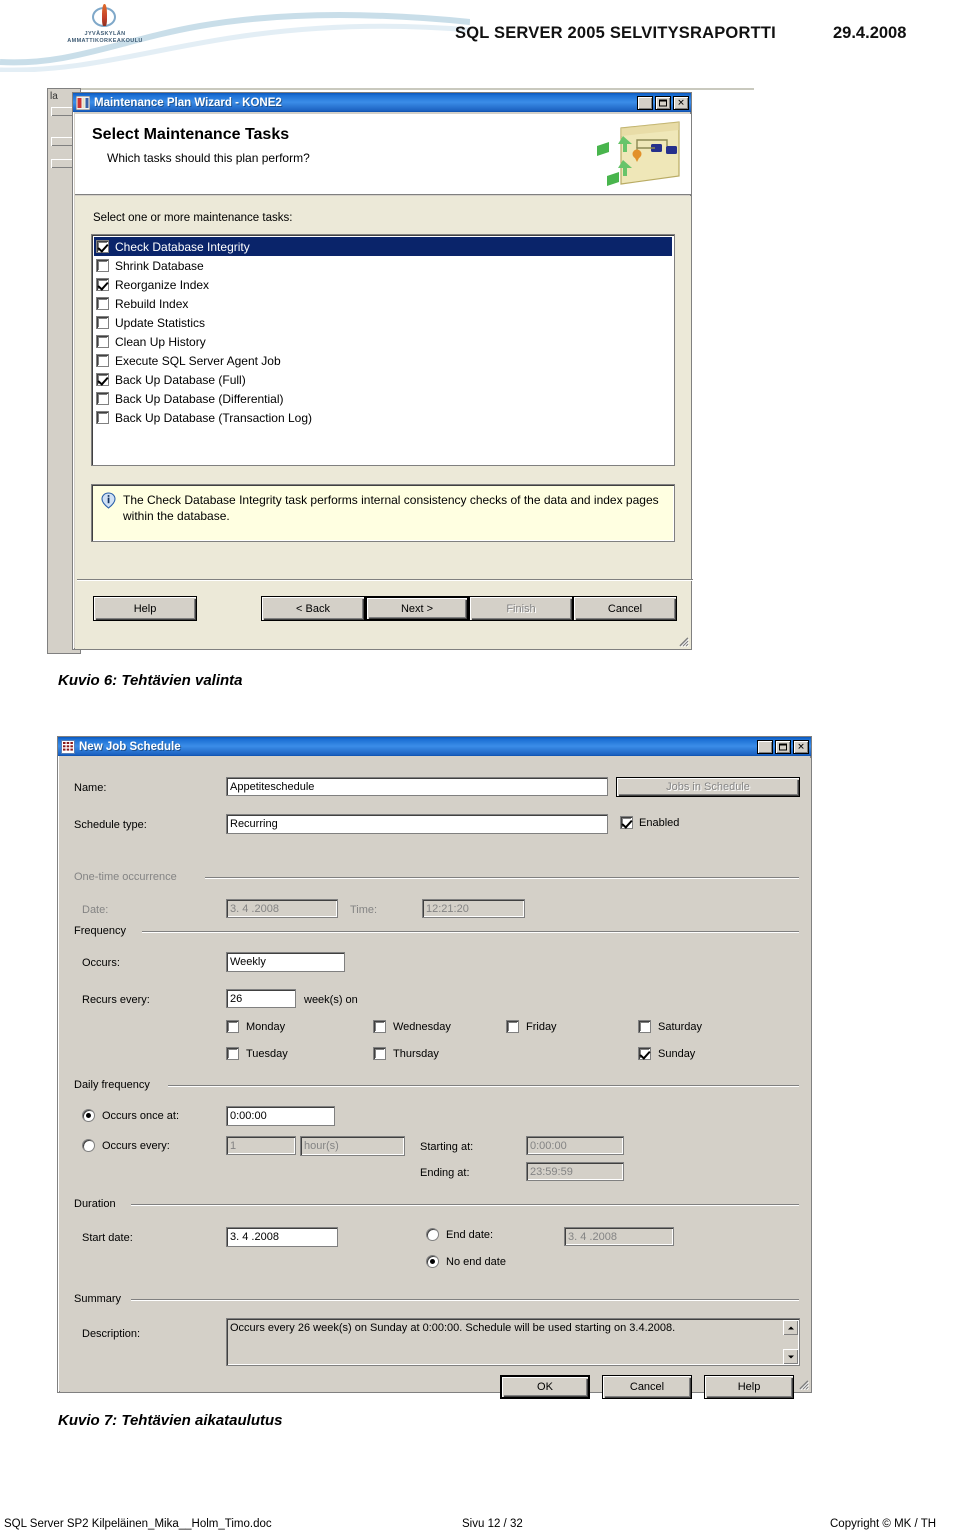  Describe the element at coordinates (110, 825) in the screenshot. I see `schedule-type-label: Schedule type:` at that location.